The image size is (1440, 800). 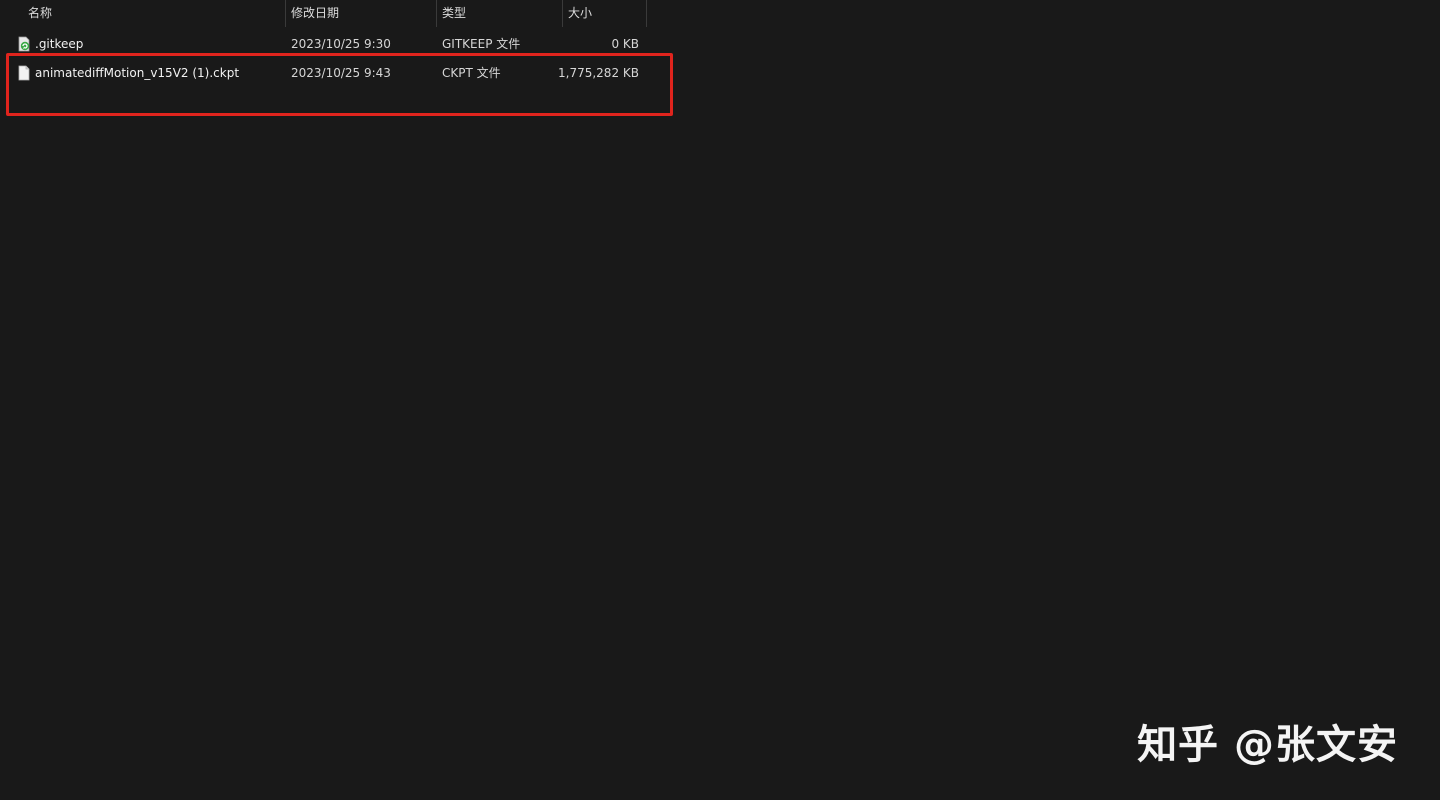 I want to click on highlight-box, so click(x=339, y=84).